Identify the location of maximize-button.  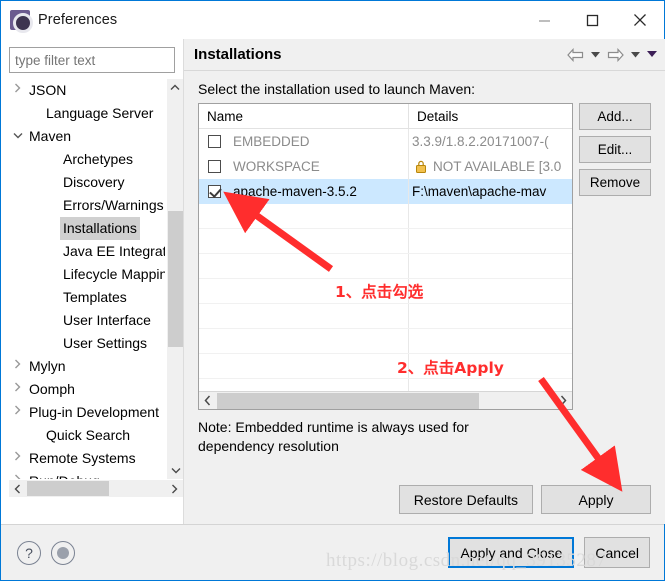
(592, 20).